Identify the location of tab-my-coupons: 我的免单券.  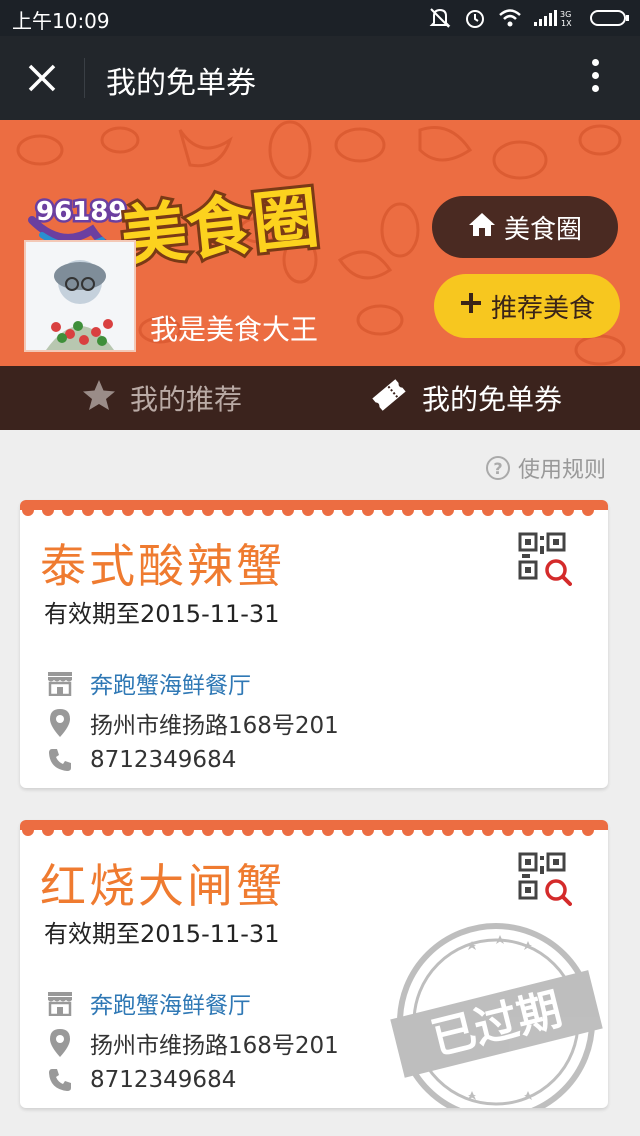
(466, 398).